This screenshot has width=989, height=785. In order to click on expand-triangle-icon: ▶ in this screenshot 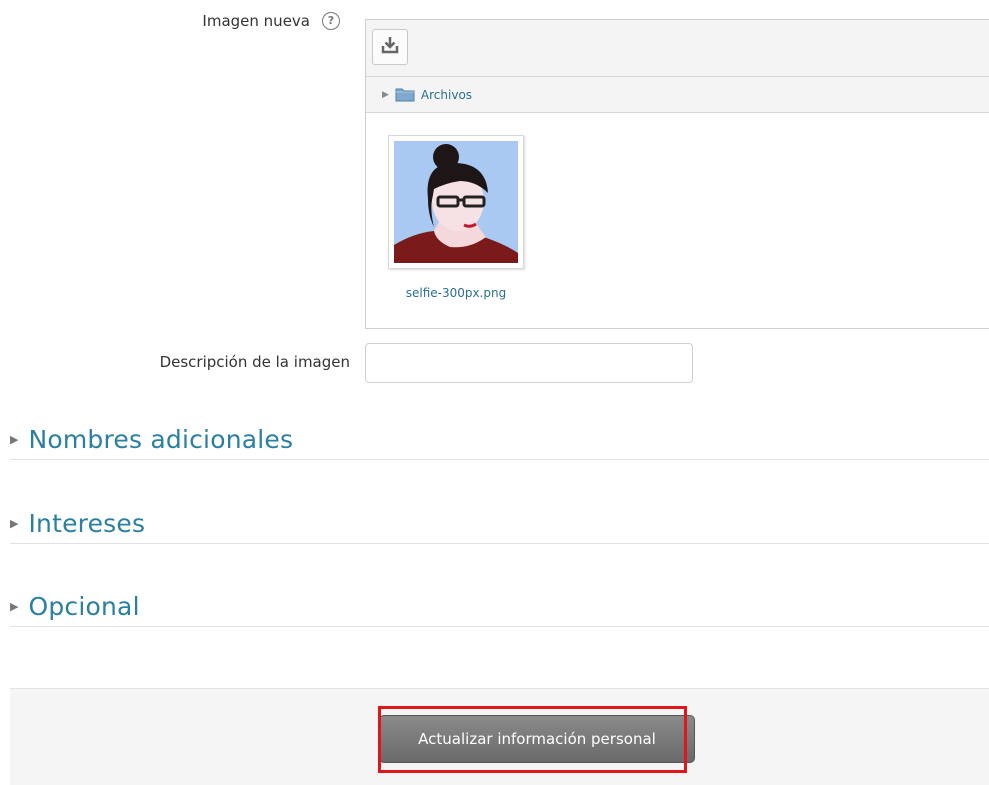, I will do `click(385, 95)`.